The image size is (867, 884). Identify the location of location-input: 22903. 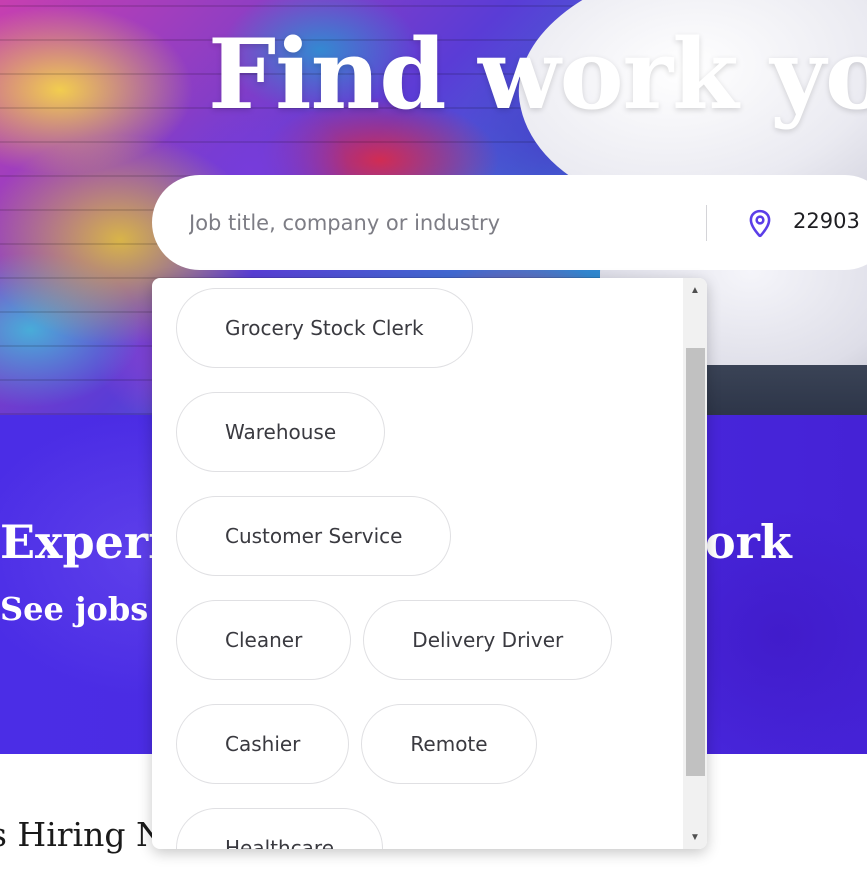
(826, 221).